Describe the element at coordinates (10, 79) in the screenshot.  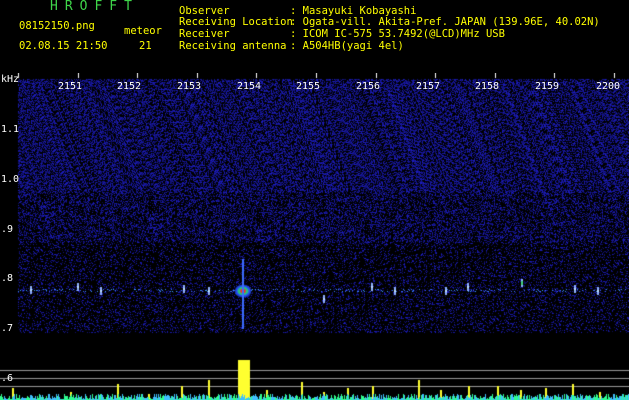
I see `y-unit-label: kHz` at that location.